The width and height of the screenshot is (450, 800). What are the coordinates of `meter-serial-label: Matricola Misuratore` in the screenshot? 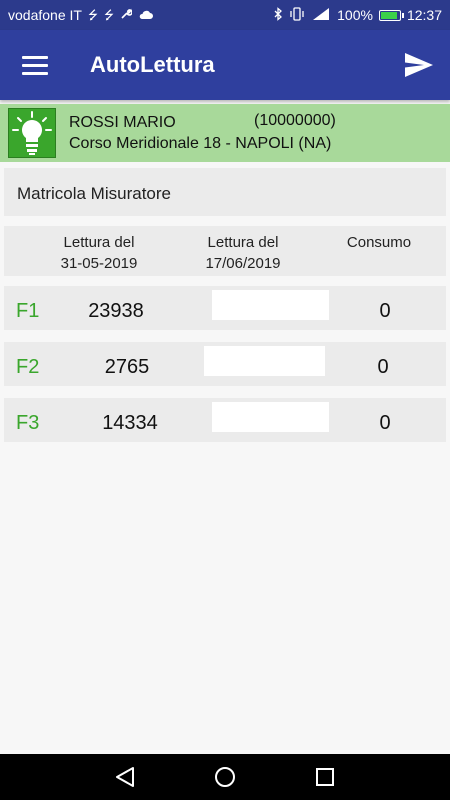 It's located at (94, 193).